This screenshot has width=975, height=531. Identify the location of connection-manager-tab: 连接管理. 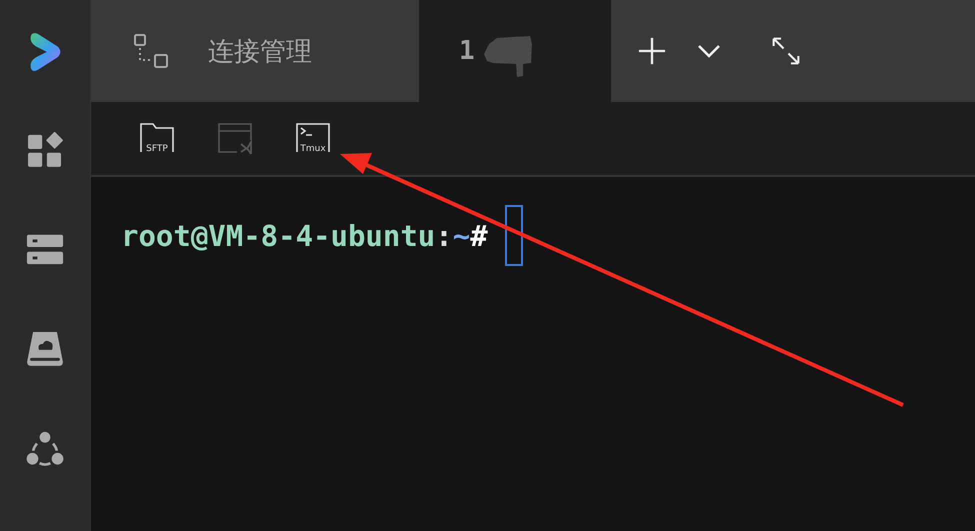
(255, 51).